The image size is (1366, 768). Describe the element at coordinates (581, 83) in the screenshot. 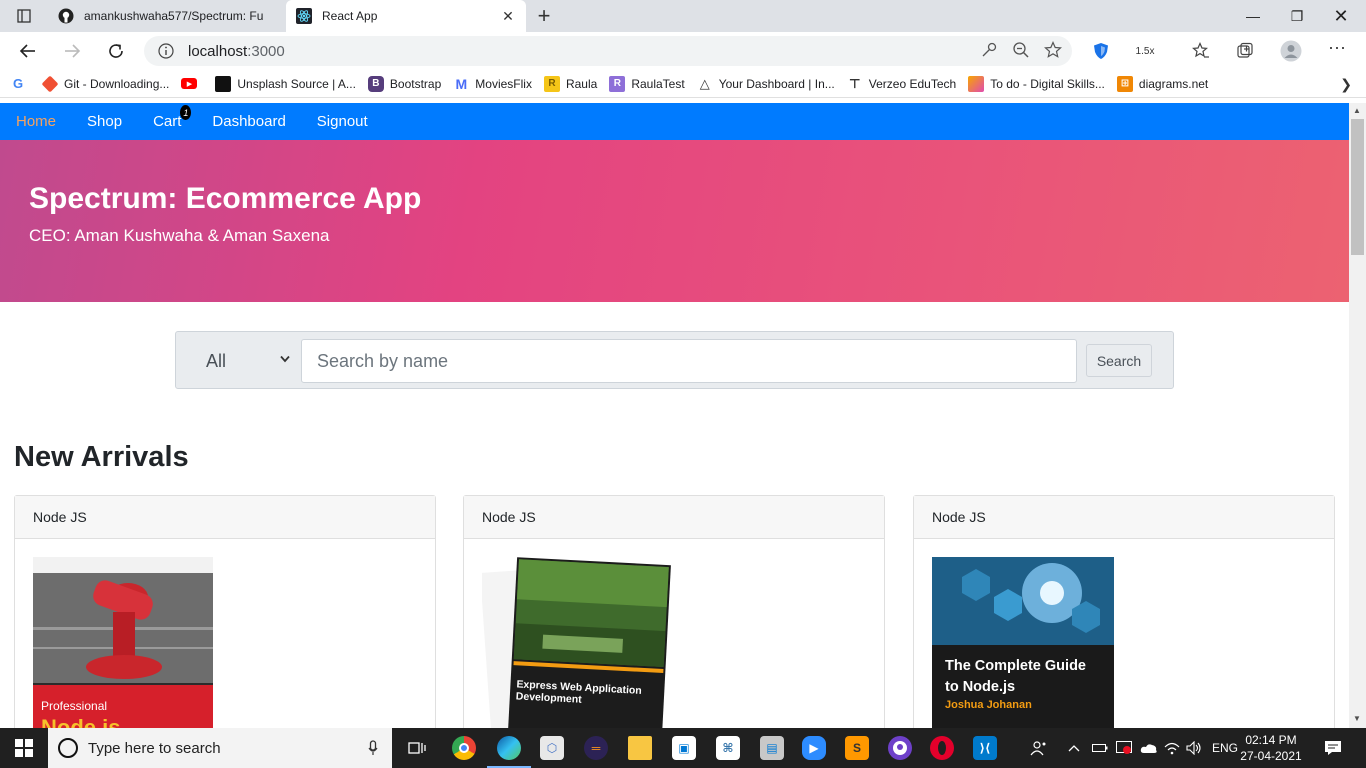

I see `bookmark-label: Raula` at that location.